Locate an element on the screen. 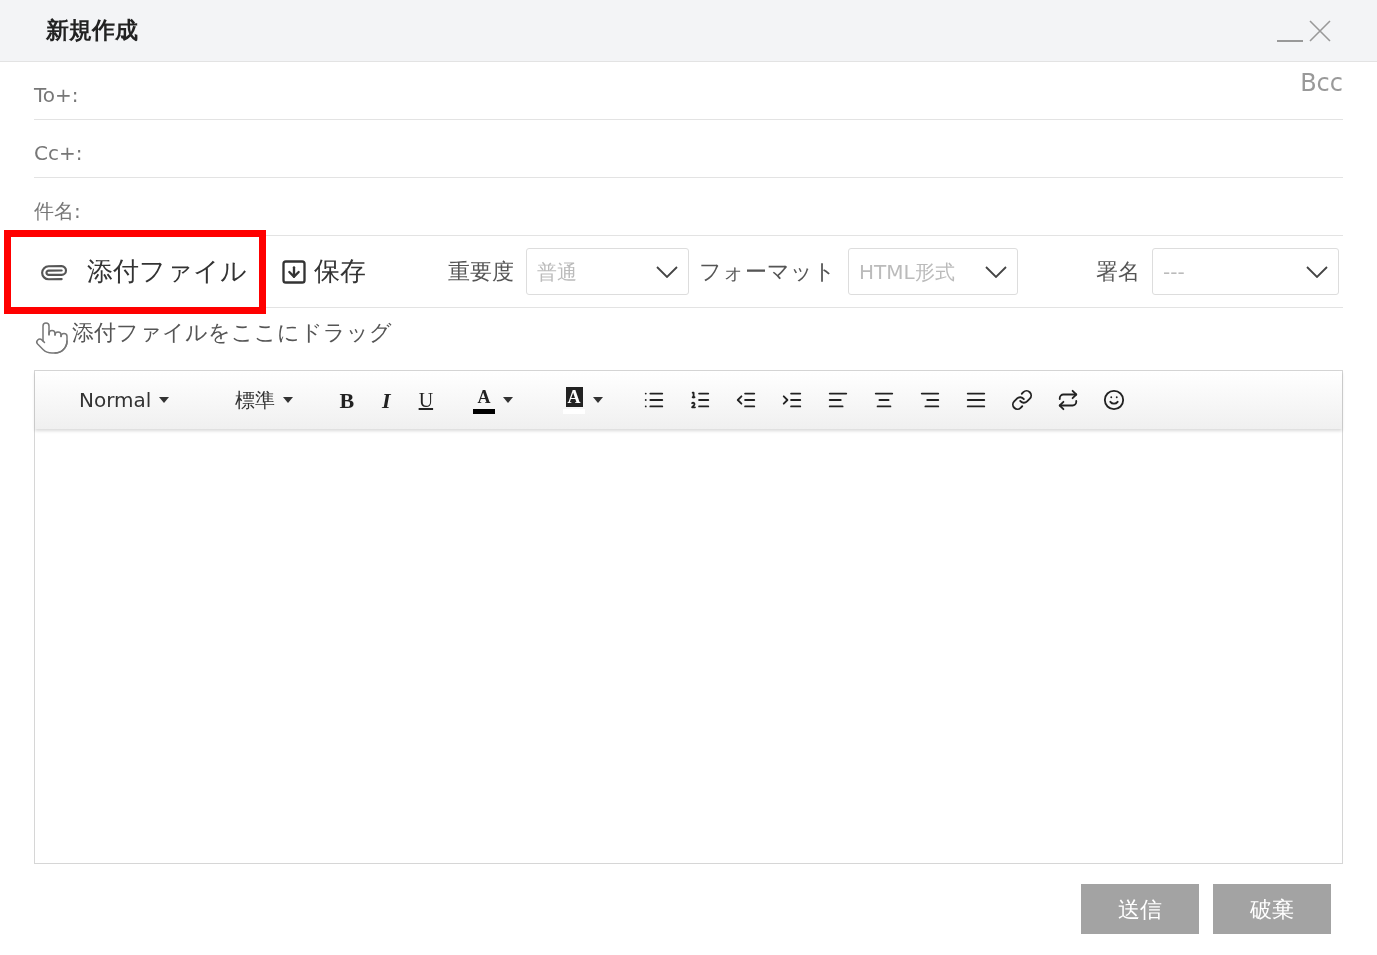 The width and height of the screenshot is (1377, 955). field-label: To+: is located at coordinates (56, 95).